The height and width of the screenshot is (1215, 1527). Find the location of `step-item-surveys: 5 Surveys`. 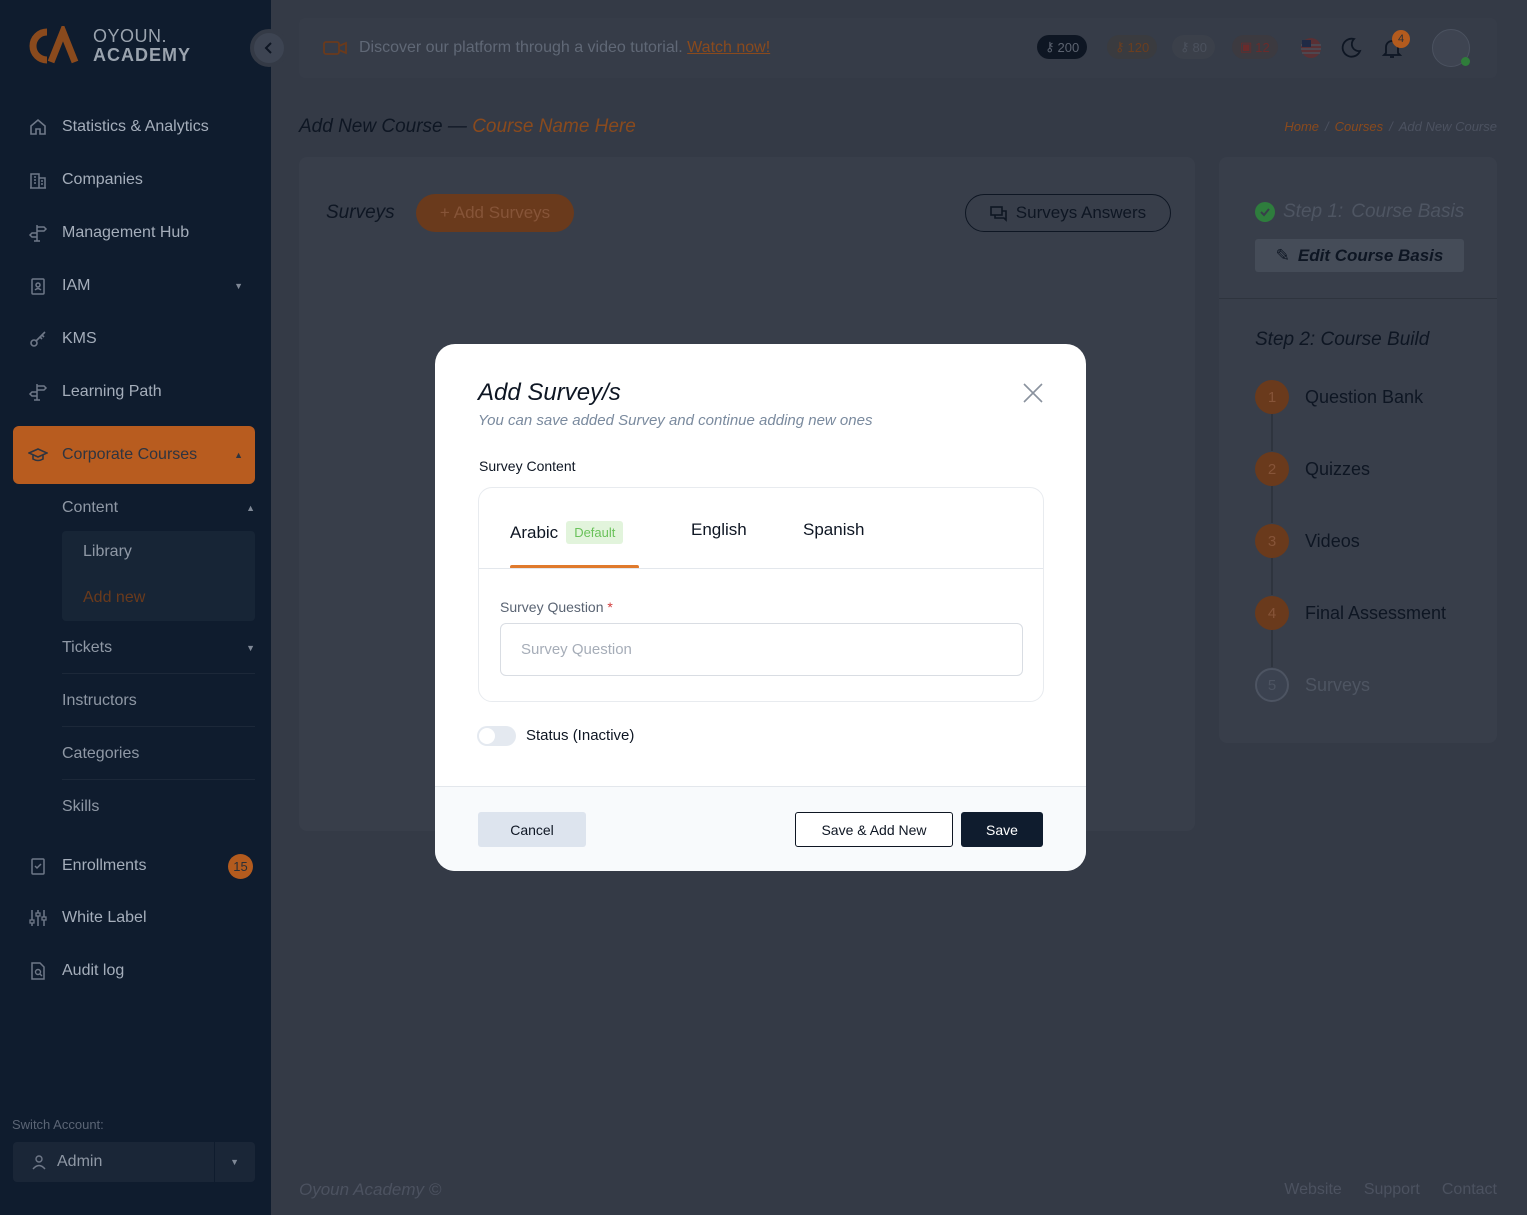

step-item-surveys: 5 Surveys is located at coordinates (1312, 685).